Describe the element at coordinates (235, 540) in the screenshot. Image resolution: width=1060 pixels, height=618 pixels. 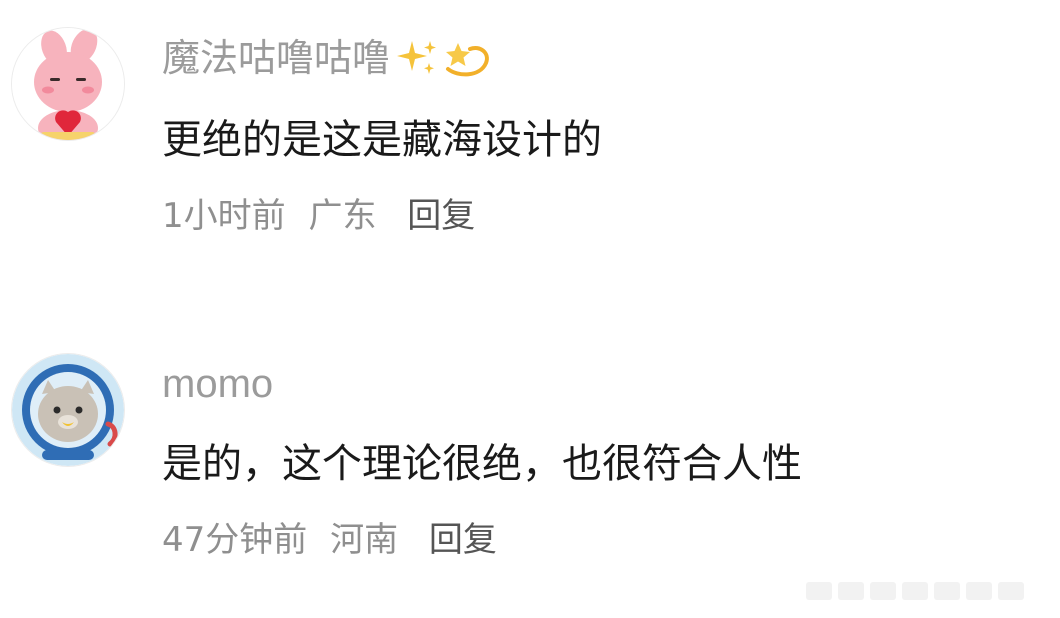
I see `comment-time: 47分钟前` at that location.